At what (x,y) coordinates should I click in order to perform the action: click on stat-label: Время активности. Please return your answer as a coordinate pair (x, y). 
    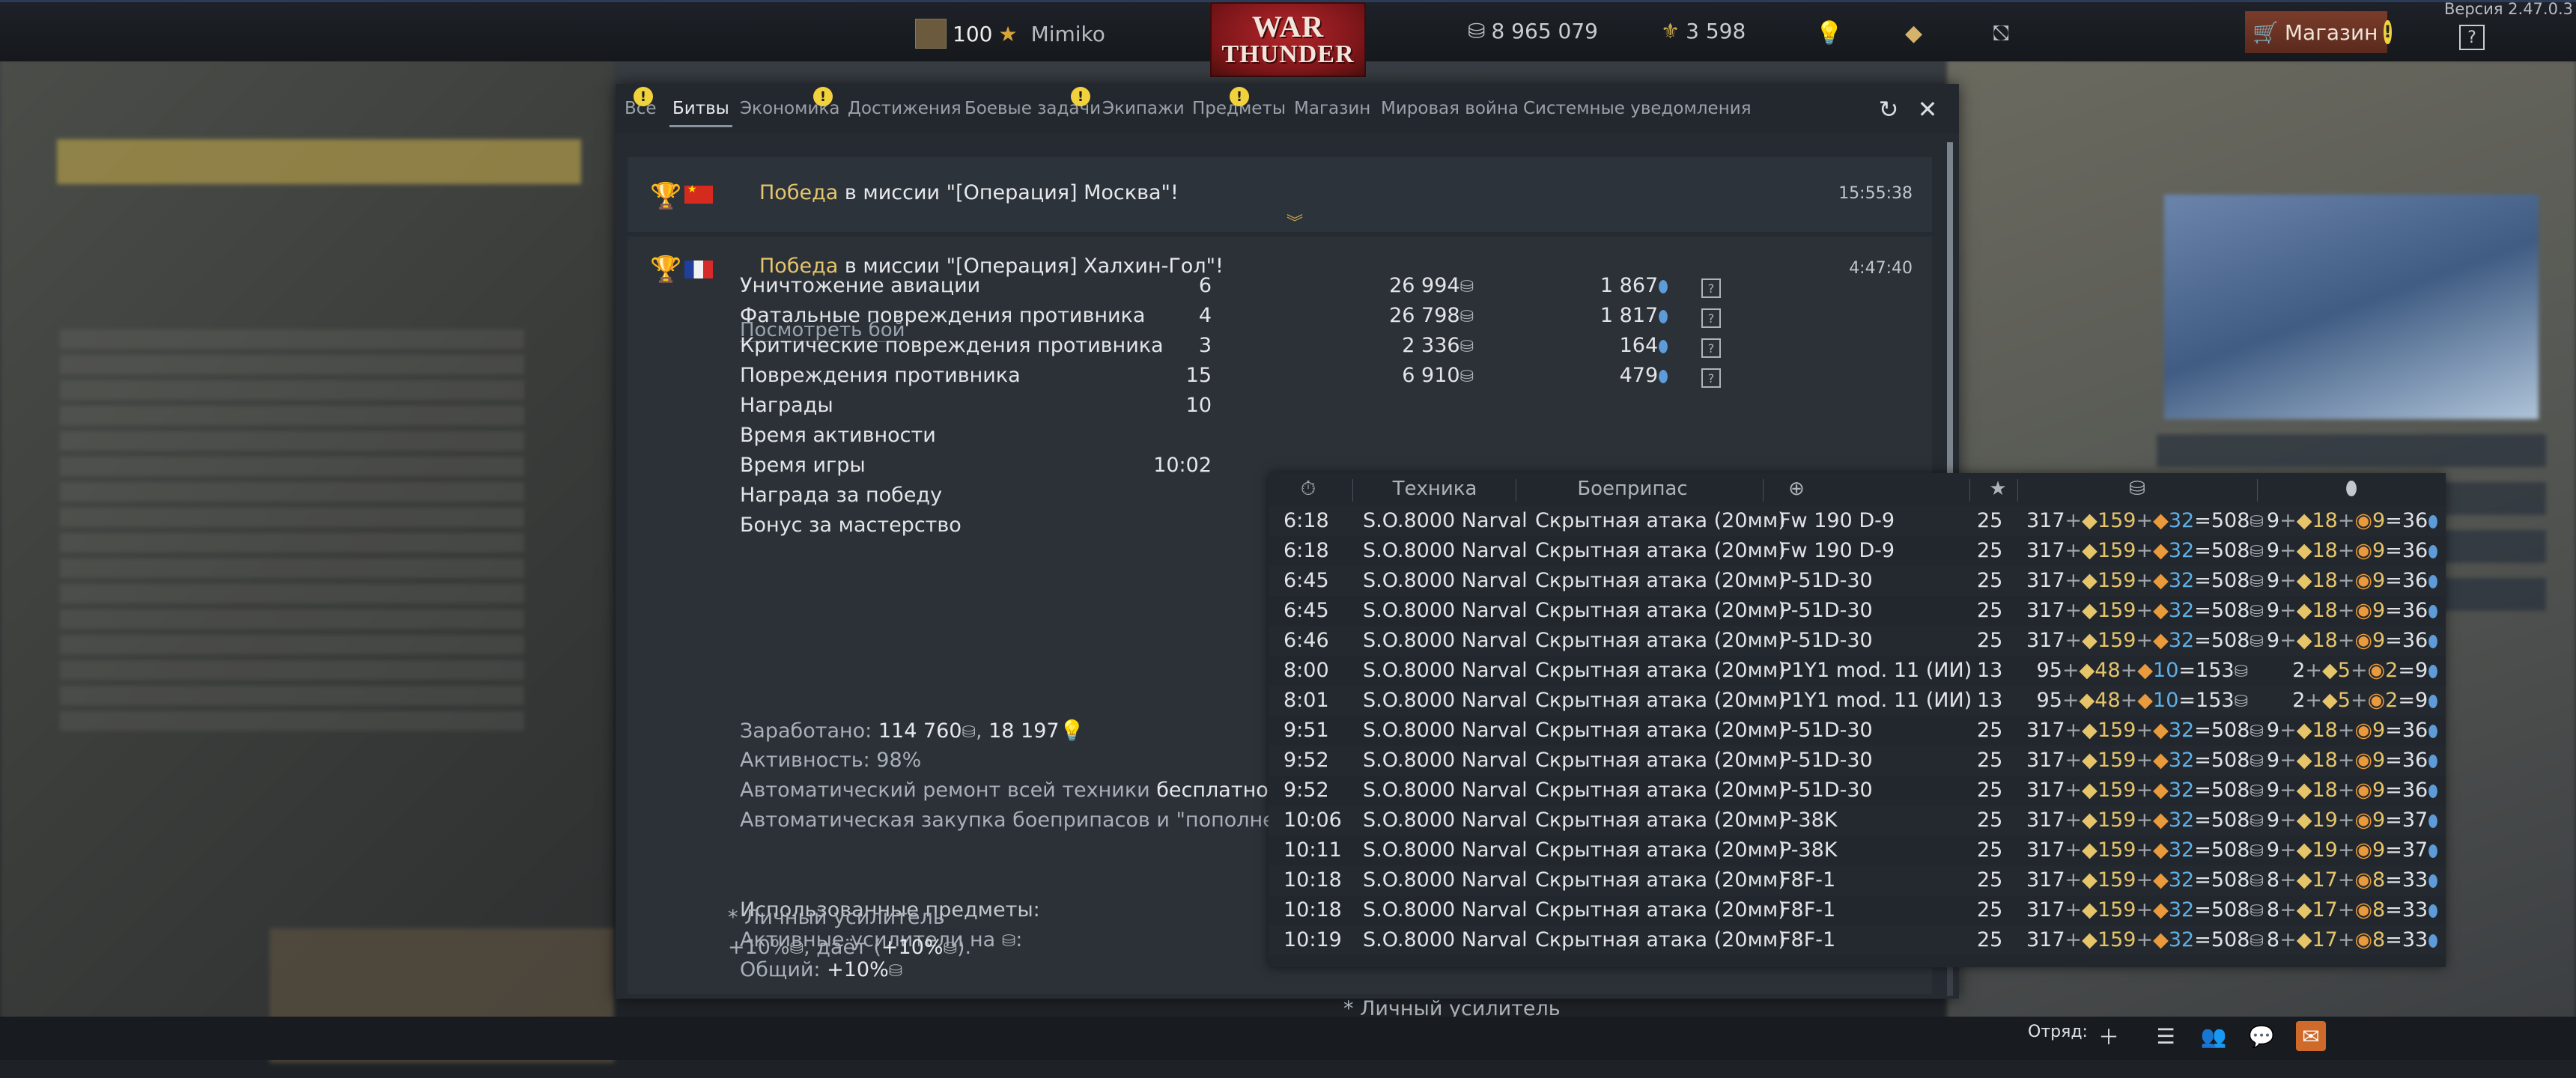
    Looking at the image, I should click on (838, 435).